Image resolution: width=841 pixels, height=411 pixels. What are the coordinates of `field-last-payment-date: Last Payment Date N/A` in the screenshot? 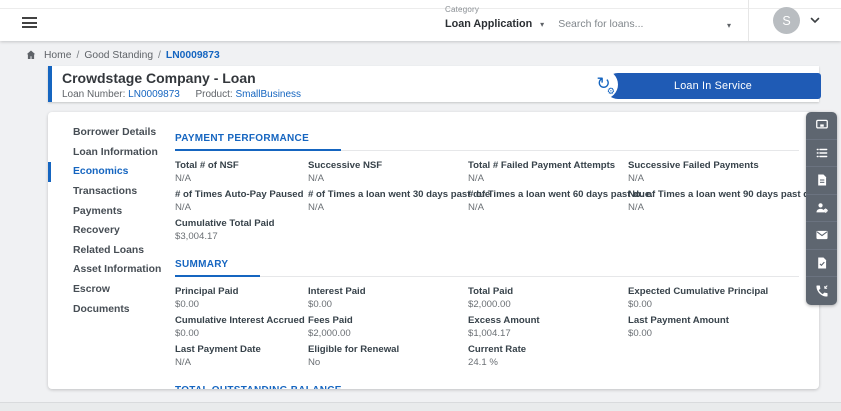 It's located at (241, 356).